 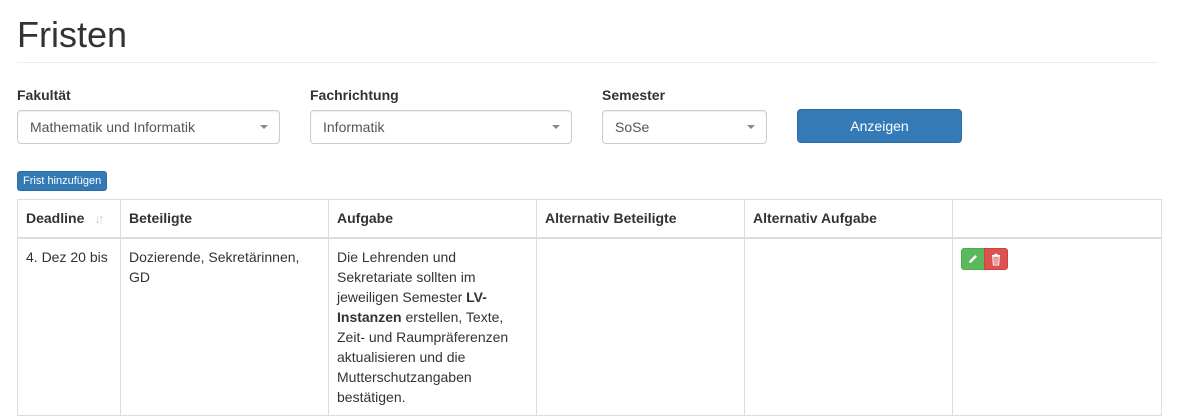 I want to click on sort-icon: ↓↑, so click(x=99, y=219).